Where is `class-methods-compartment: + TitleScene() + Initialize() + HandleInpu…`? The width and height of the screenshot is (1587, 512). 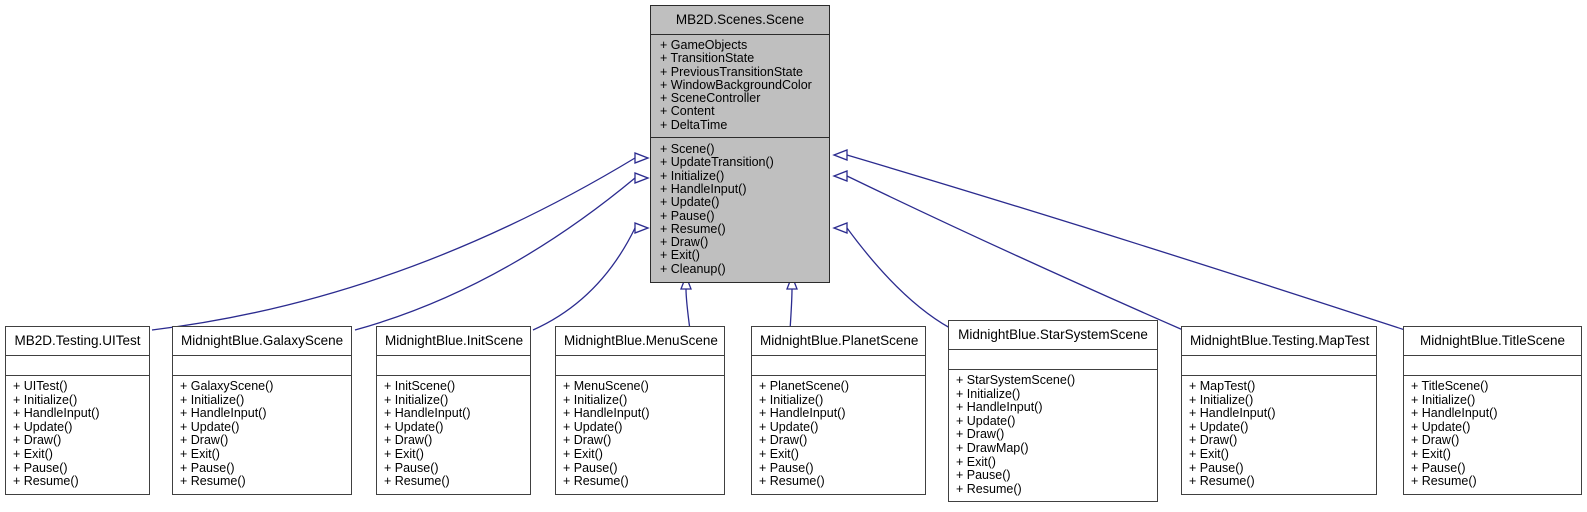 class-methods-compartment: + TitleScene() + Initialize() + HandleInpu… is located at coordinates (1492, 435).